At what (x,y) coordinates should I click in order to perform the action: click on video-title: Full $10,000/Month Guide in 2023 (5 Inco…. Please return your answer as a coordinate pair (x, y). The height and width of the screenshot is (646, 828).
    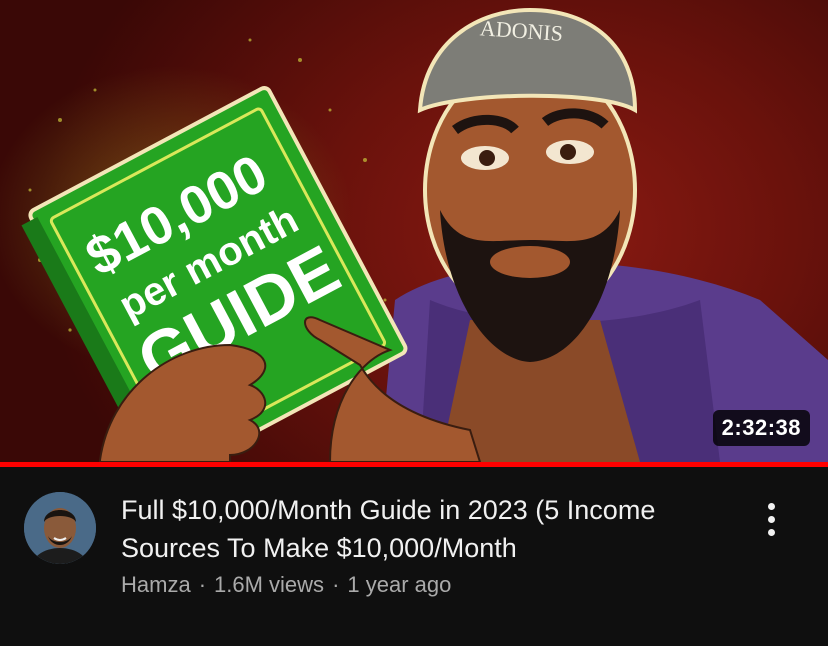
    Looking at the image, I should click on (426, 529).